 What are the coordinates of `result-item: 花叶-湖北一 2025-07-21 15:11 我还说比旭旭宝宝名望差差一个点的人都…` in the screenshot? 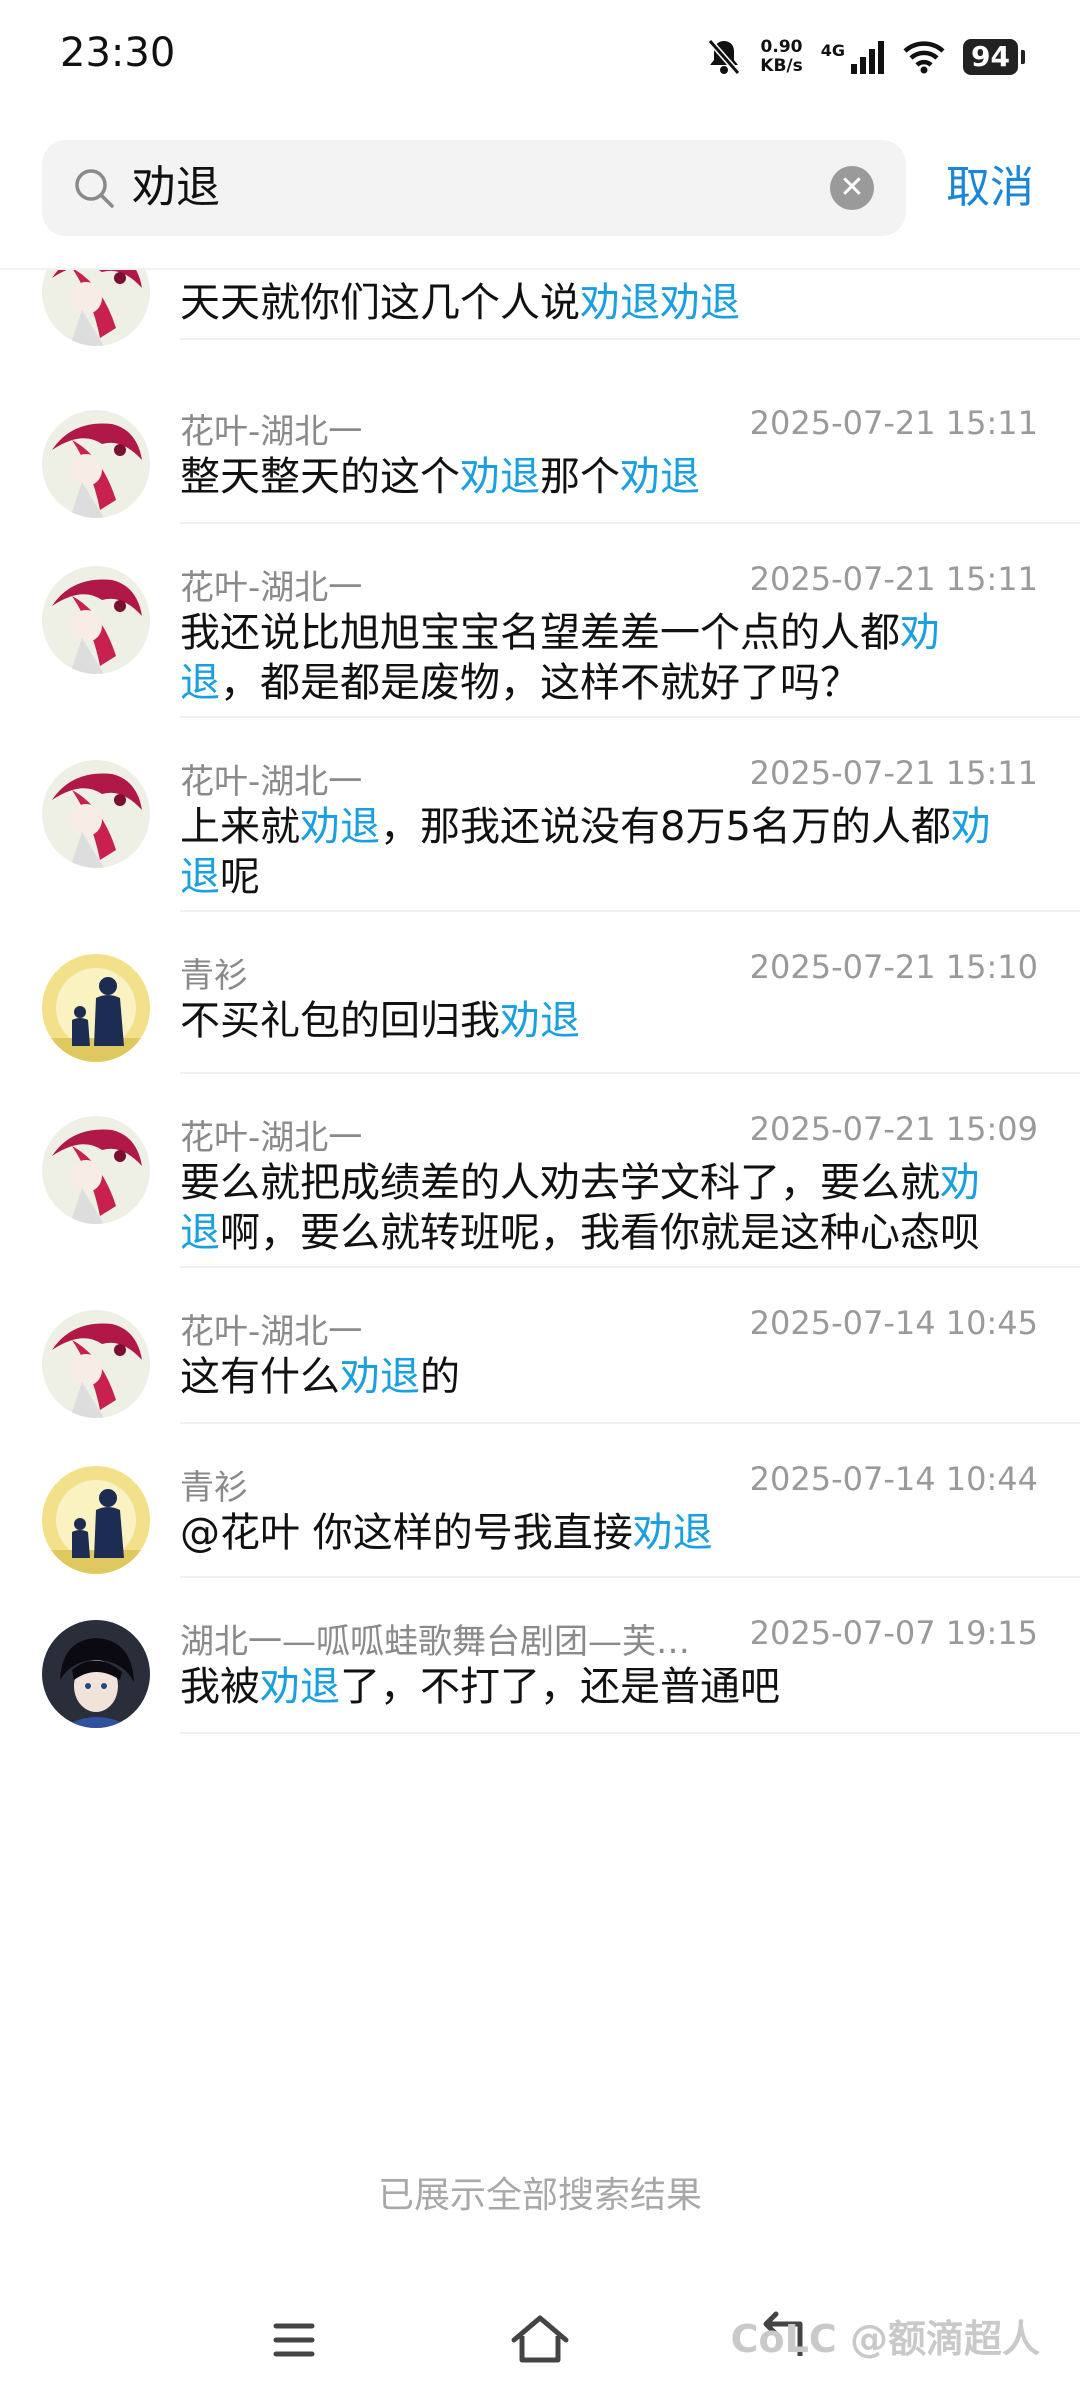 It's located at (540, 621).